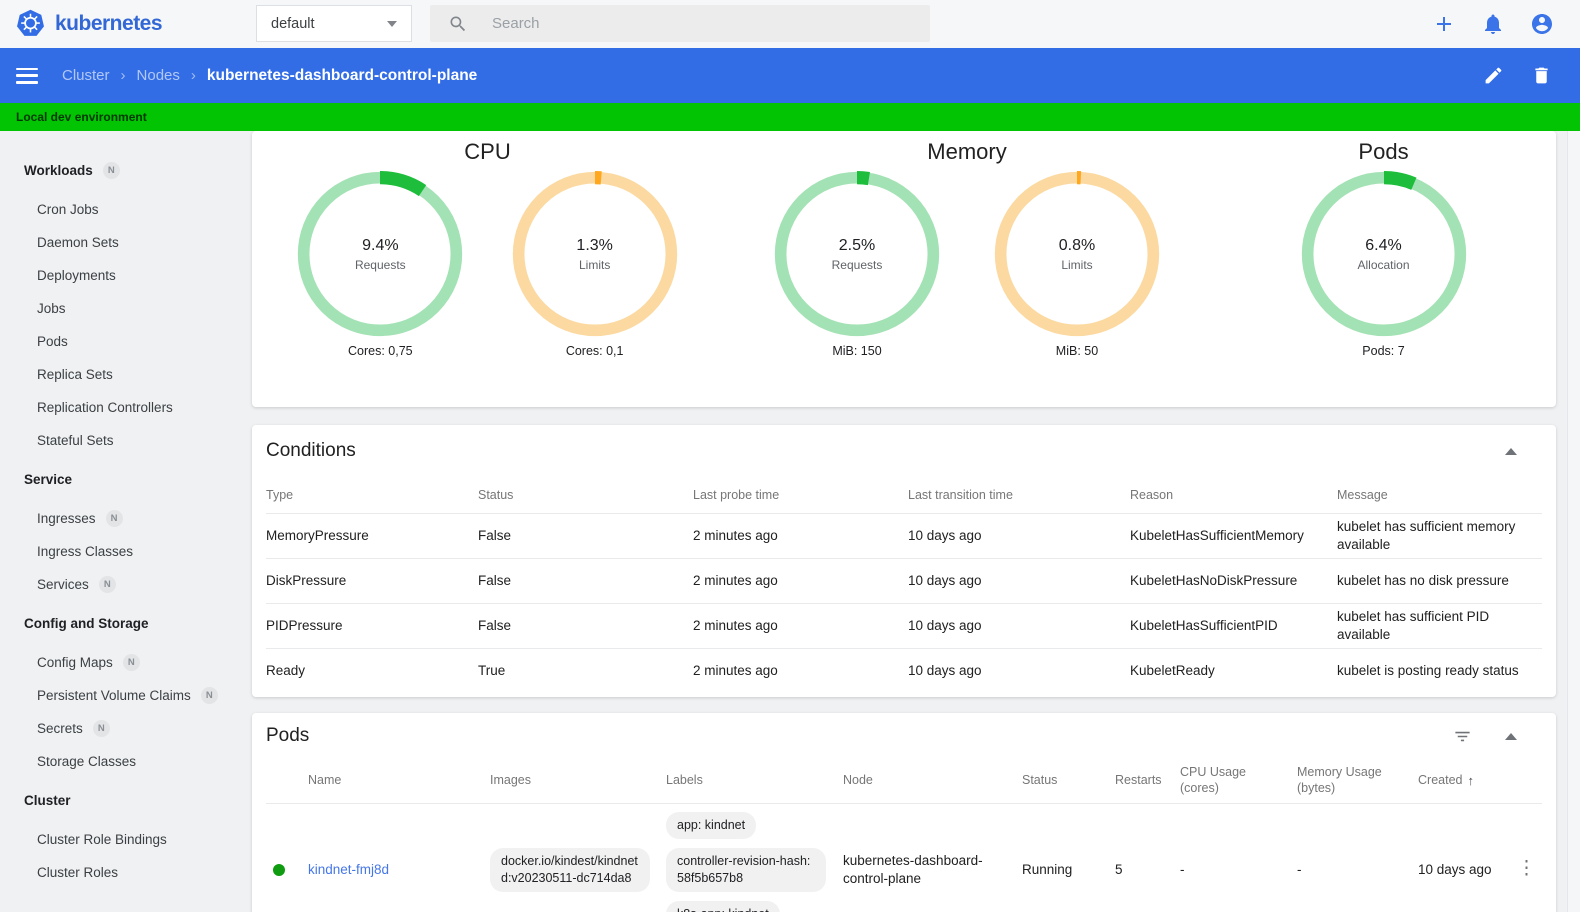 The width and height of the screenshot is (1580, 912). Describe the element at coordinates (1077, 289) in the screenshot. I see `memory-limits-donut: 0.8% Limits MiB: 50` at that location.